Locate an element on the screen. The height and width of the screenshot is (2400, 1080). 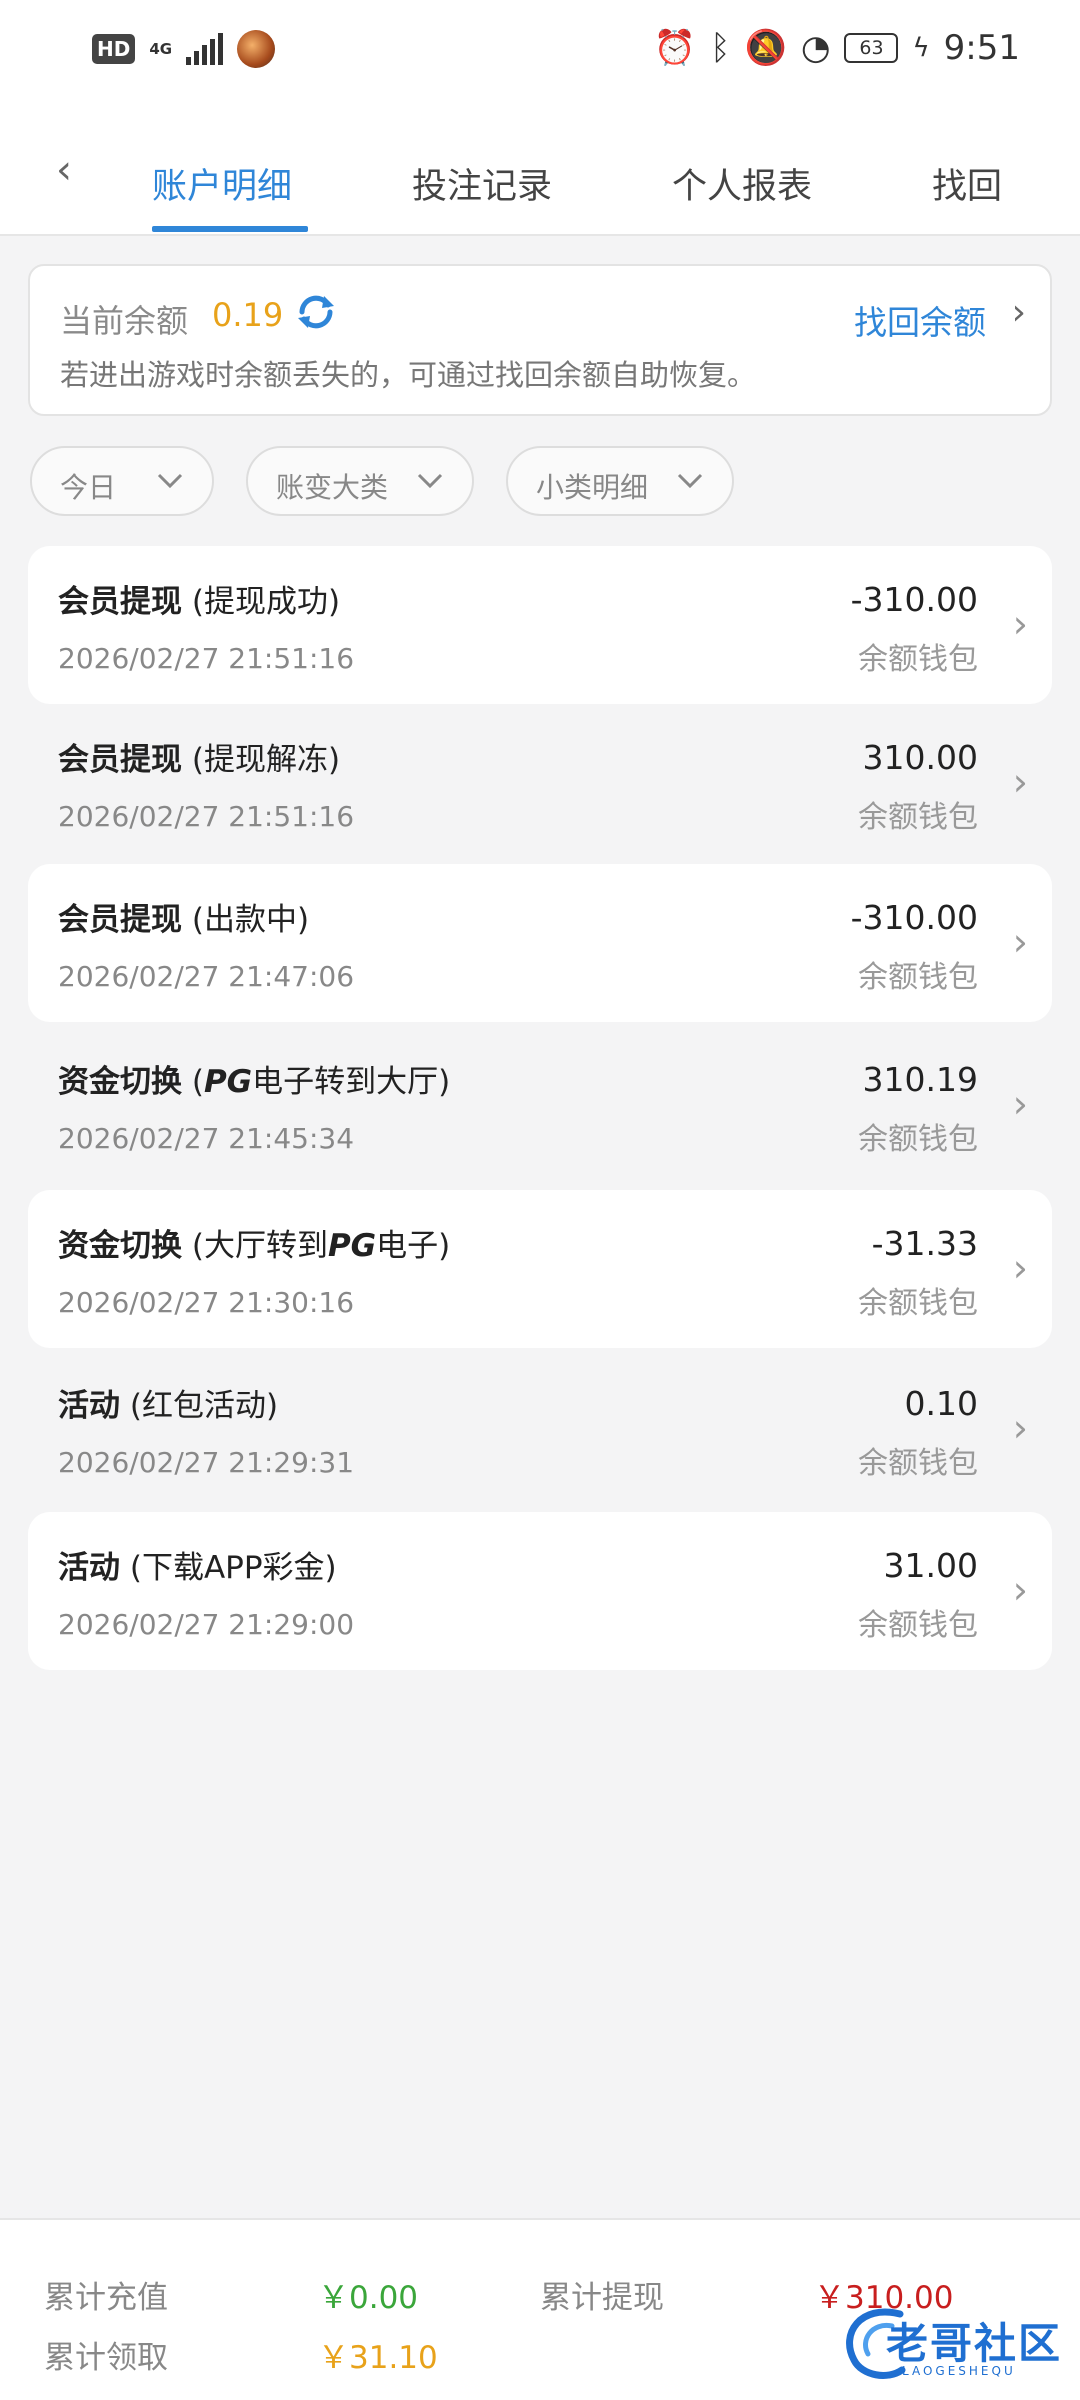
claim-total-label: 累计领取 is located at coordinates (106, 2358).